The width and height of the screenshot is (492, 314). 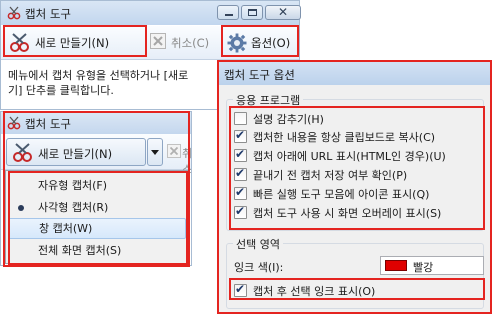 I want to click on cancel-x-icon, so click(x=158, y=41).